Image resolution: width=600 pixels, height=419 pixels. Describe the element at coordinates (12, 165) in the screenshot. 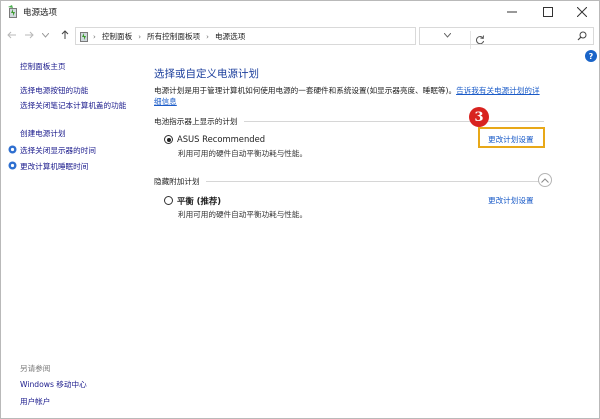

I see `sleep-settings-icon` at that location.